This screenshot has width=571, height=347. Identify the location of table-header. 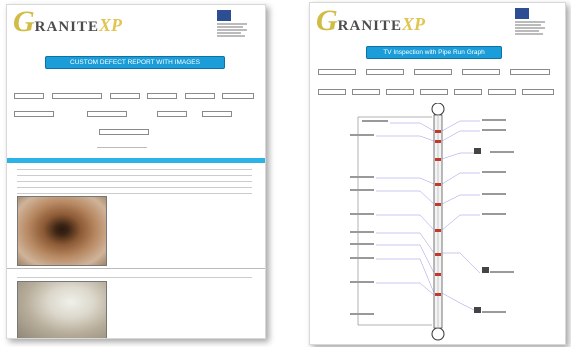
(136, 160).